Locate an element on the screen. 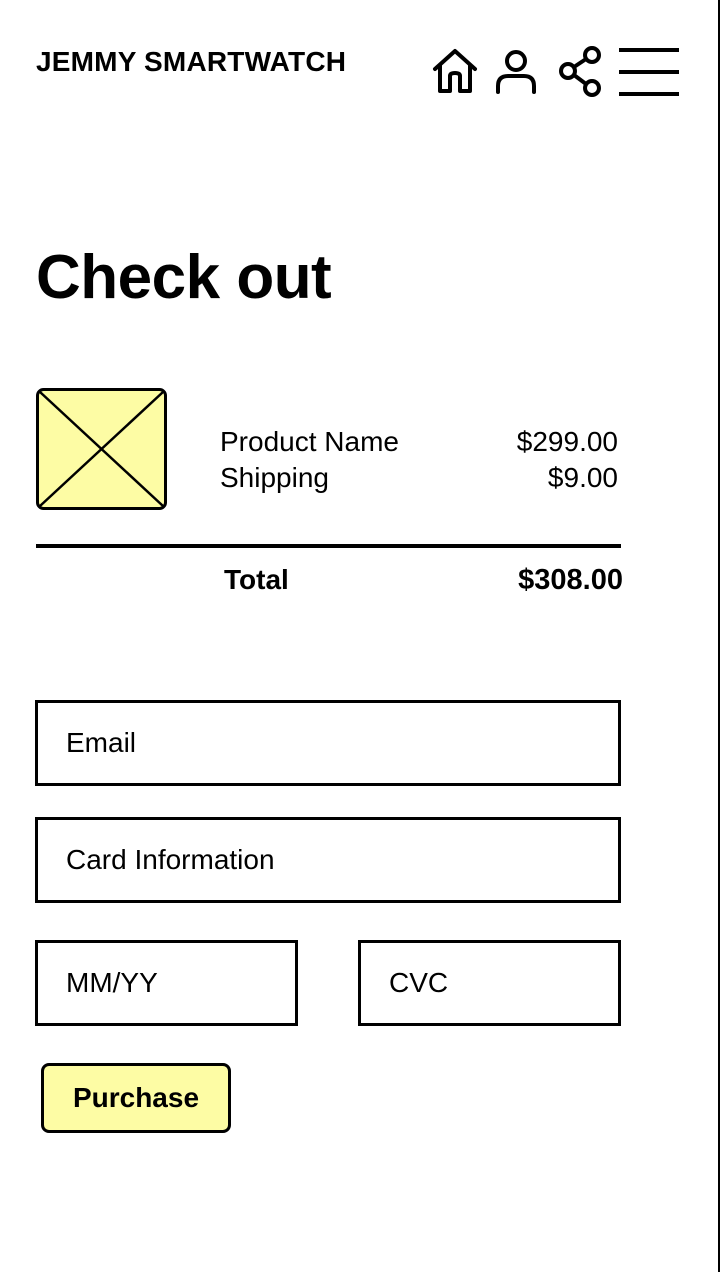 This screenshot has width=720, height=1272. email-field is located at coordinates (328, 743).